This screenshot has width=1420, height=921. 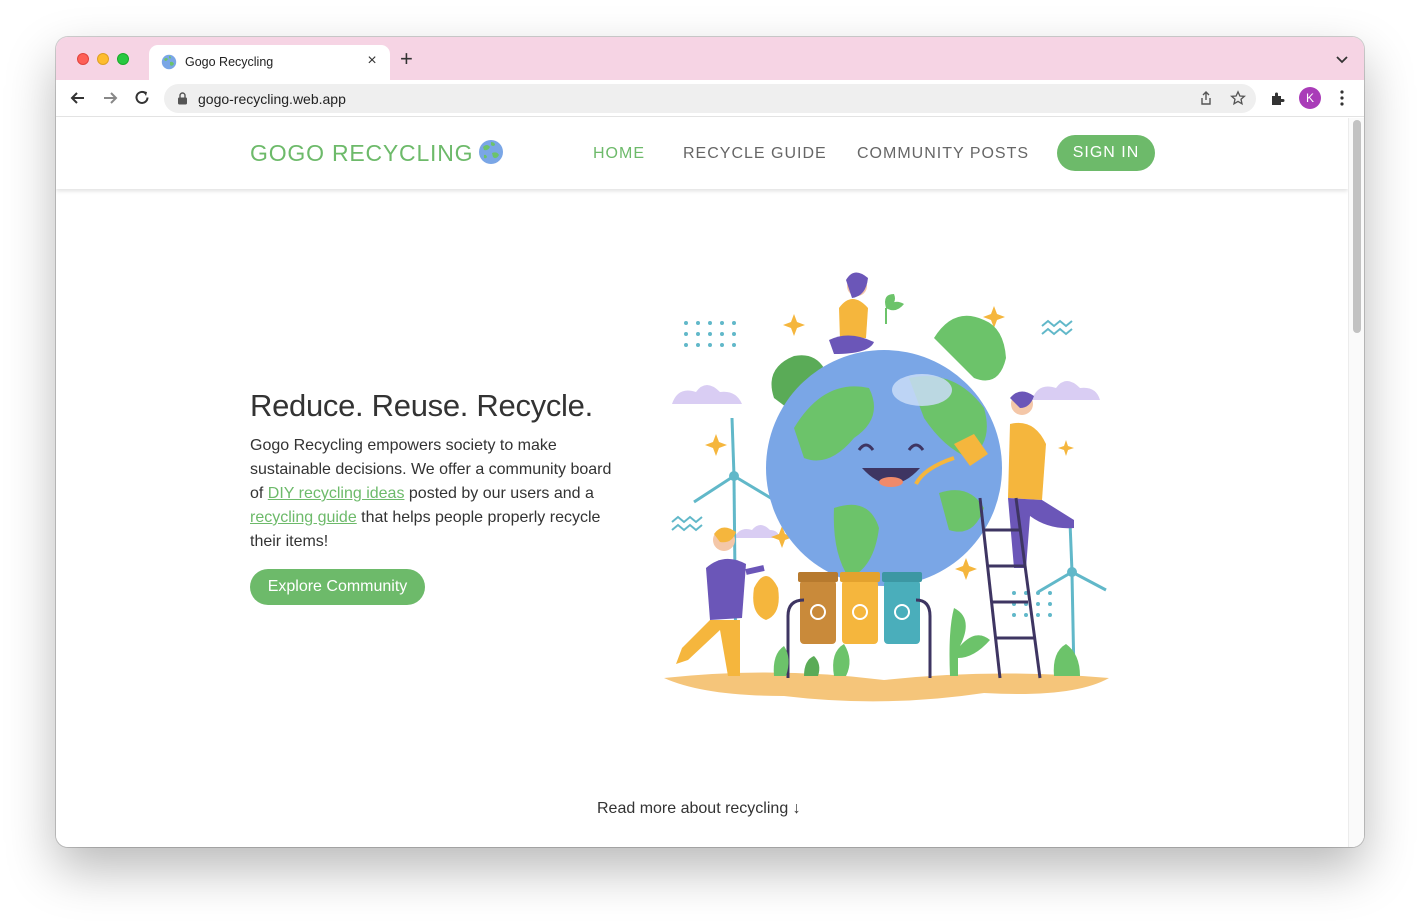 What do you see at coordinates (886, 487) in the screenshot?
I see `recycling-earth-illustration` at bounding box center [886, 487].